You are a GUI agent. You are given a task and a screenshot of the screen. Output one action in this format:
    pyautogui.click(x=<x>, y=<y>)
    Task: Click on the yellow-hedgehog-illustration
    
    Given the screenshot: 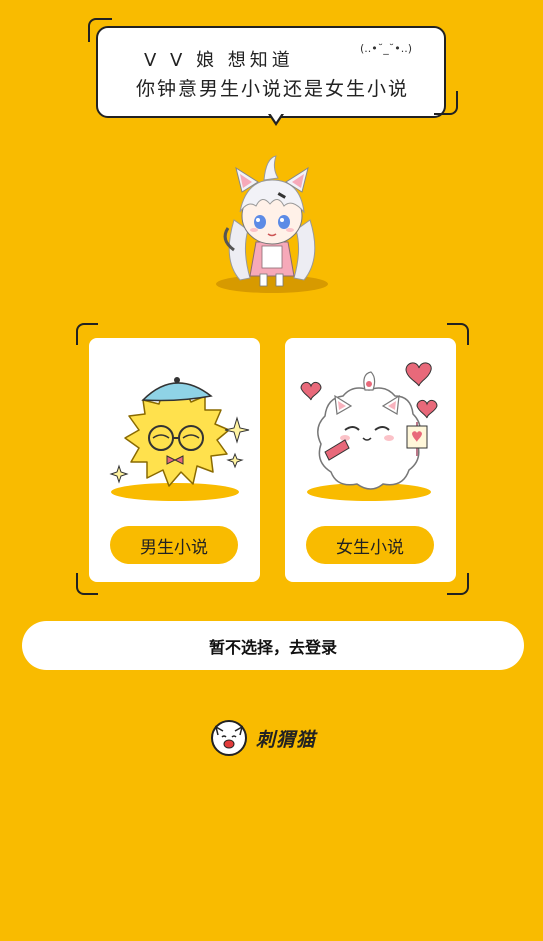 What is the action you would take?
    pyautogui.click(x=179, y=439)
    